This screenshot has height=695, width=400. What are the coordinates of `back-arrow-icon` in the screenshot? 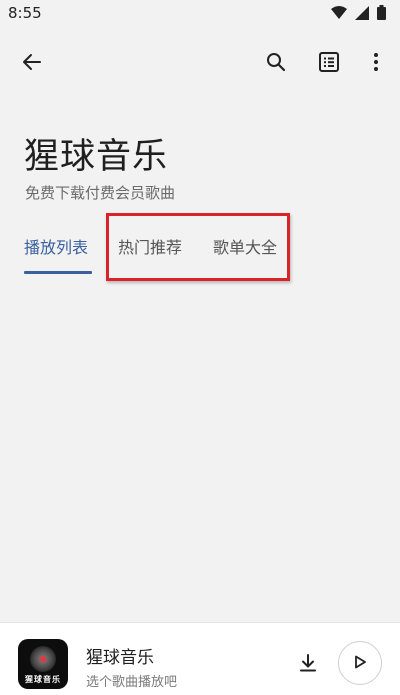 It's located at (32, 62).